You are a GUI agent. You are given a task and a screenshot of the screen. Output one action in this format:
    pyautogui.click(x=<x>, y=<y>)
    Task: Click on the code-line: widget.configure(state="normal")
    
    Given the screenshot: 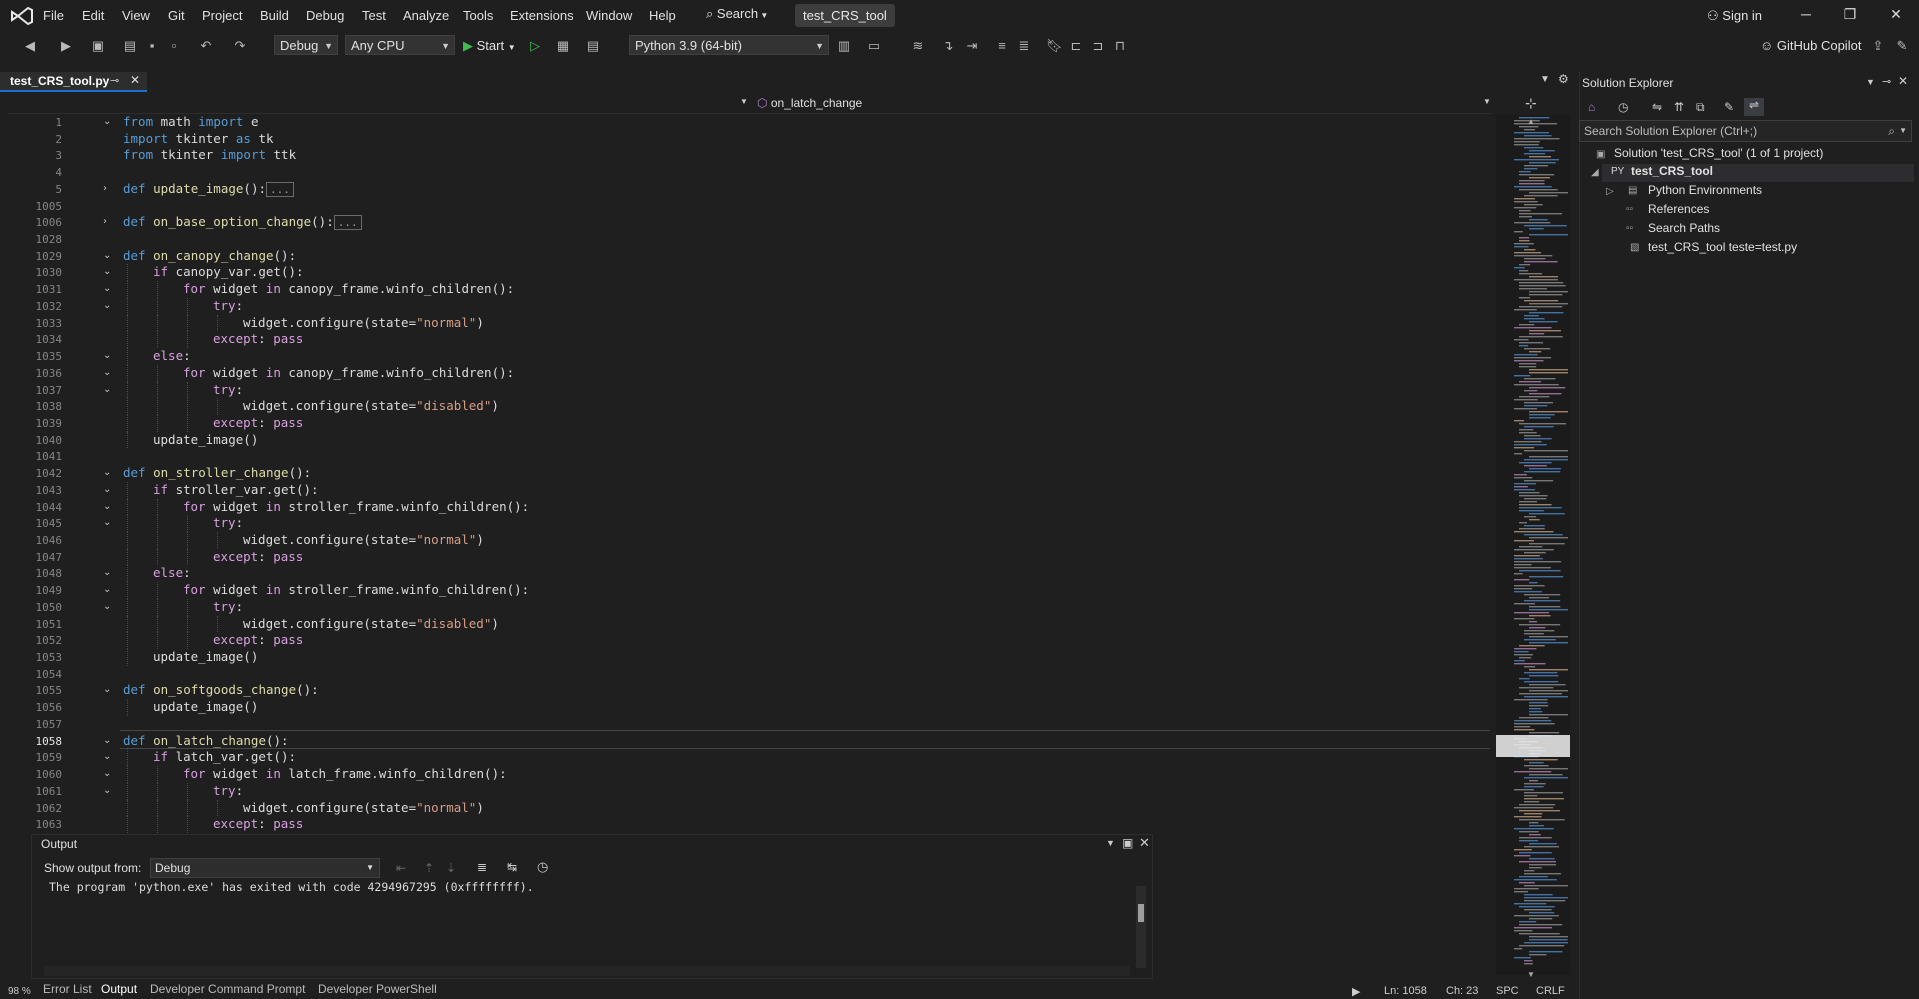 What is the action you would take?
    pyautogui.click(x=363, y=323)
    